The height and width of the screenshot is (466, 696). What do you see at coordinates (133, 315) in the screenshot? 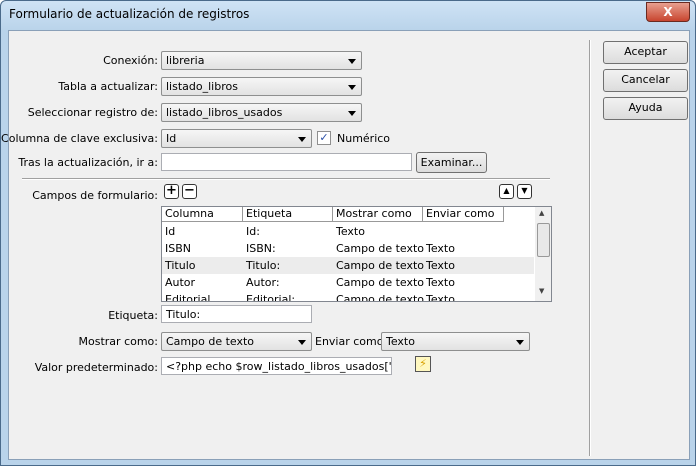
I see `etiqueta-label: Etiqueta:` at bounding box center [133, 315].